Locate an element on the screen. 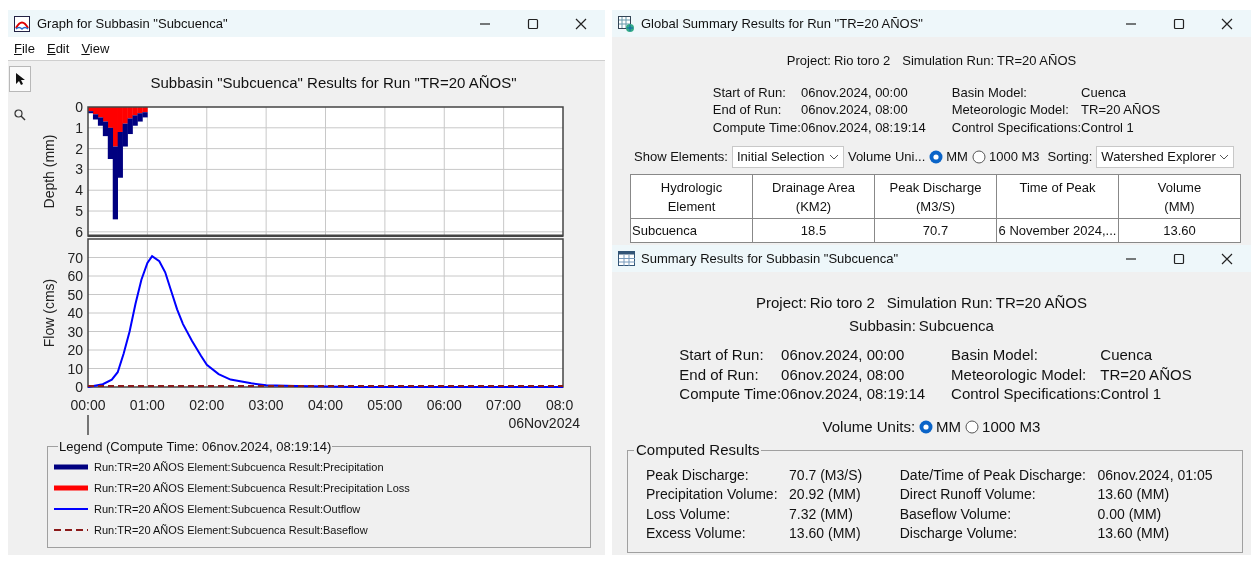 The image size is (1251, 566). pointer-icon is located at coordinates (20, 79).